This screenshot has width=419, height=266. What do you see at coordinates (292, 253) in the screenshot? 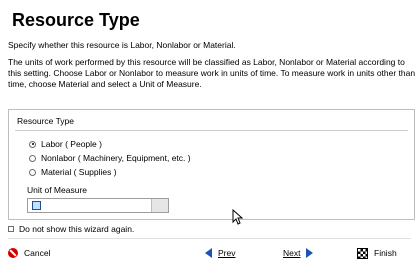
I see `next-label: Next` at bounding box center [292, 253].